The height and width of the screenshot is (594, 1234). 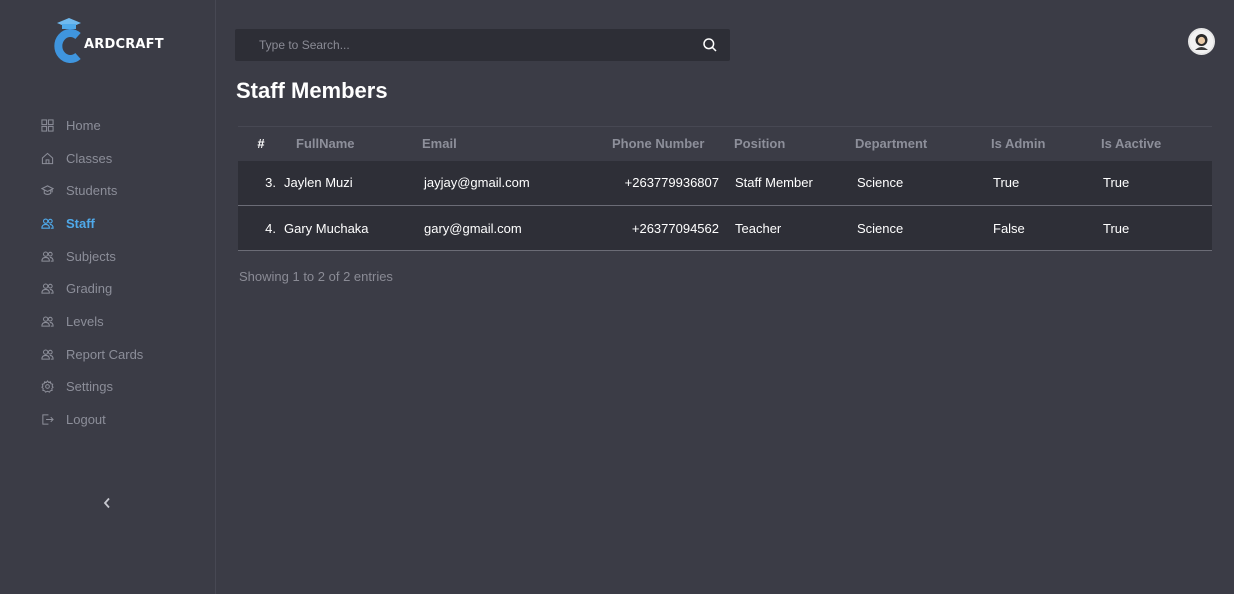 I want to click on sidebar-item-classes: Classes, so click(x=91, y=158).